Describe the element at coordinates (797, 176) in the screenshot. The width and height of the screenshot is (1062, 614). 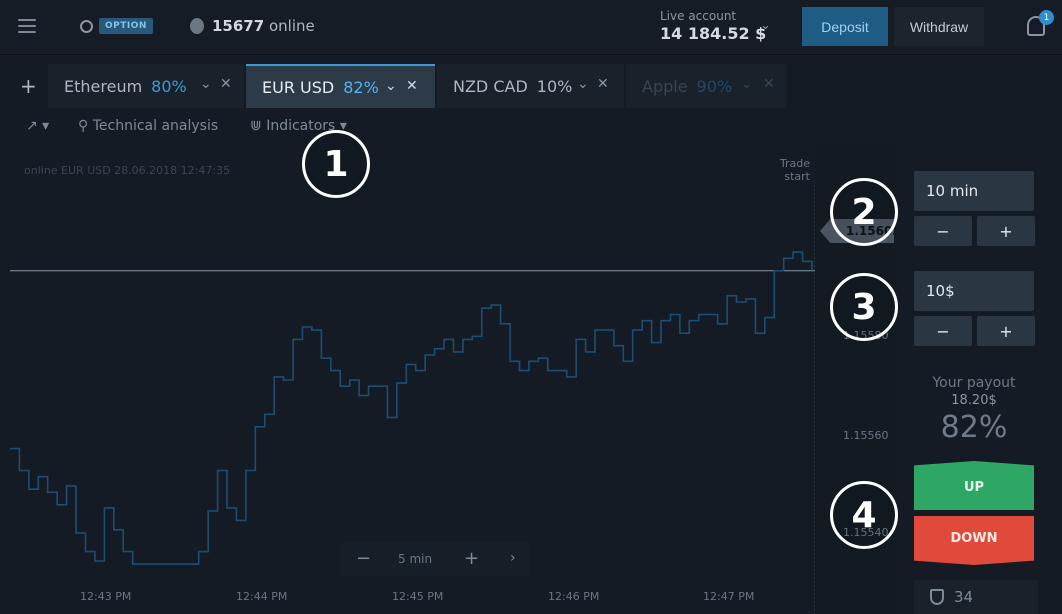
I see `trade-start-word: start` at that location.